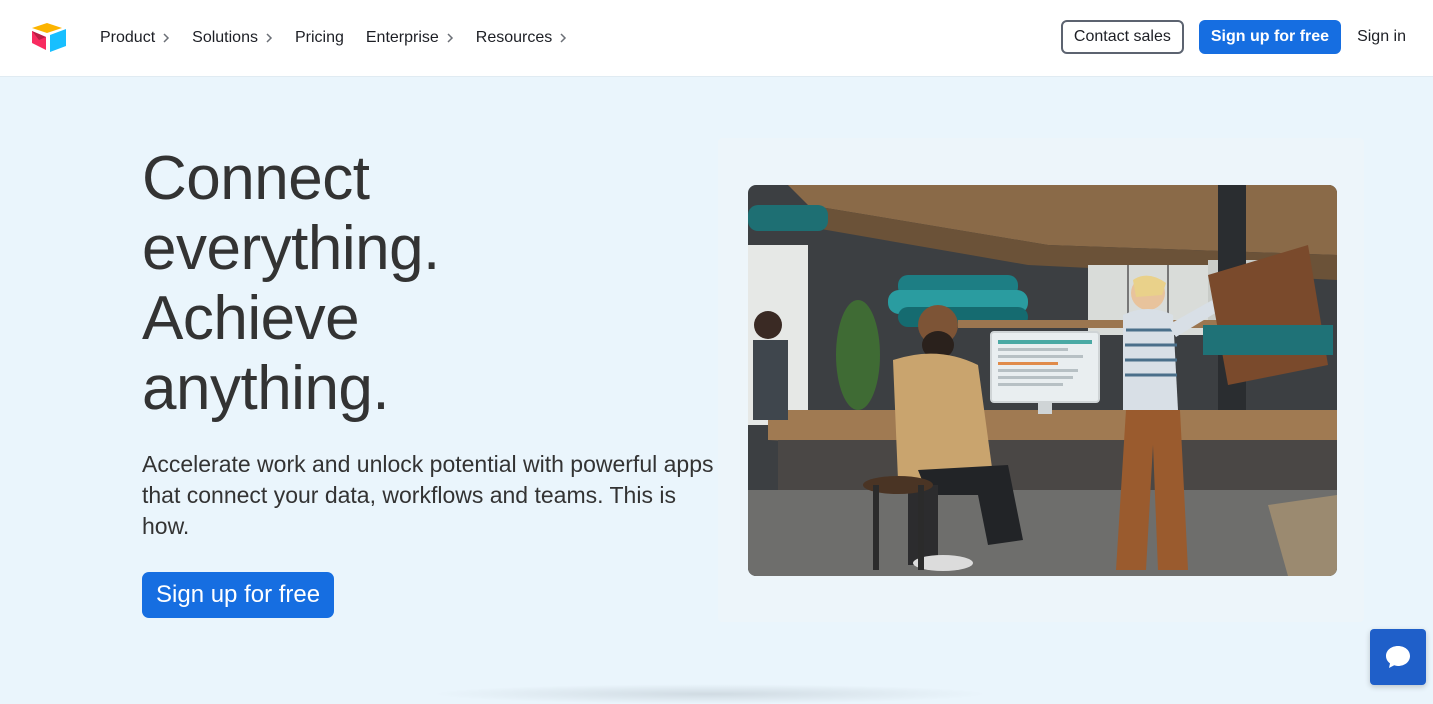 This screenshot has width=1433, height=704. Describe the element at coordinates (225, 37) in the screenshot. I see `nav-solutions-label: Solutions` at that location.